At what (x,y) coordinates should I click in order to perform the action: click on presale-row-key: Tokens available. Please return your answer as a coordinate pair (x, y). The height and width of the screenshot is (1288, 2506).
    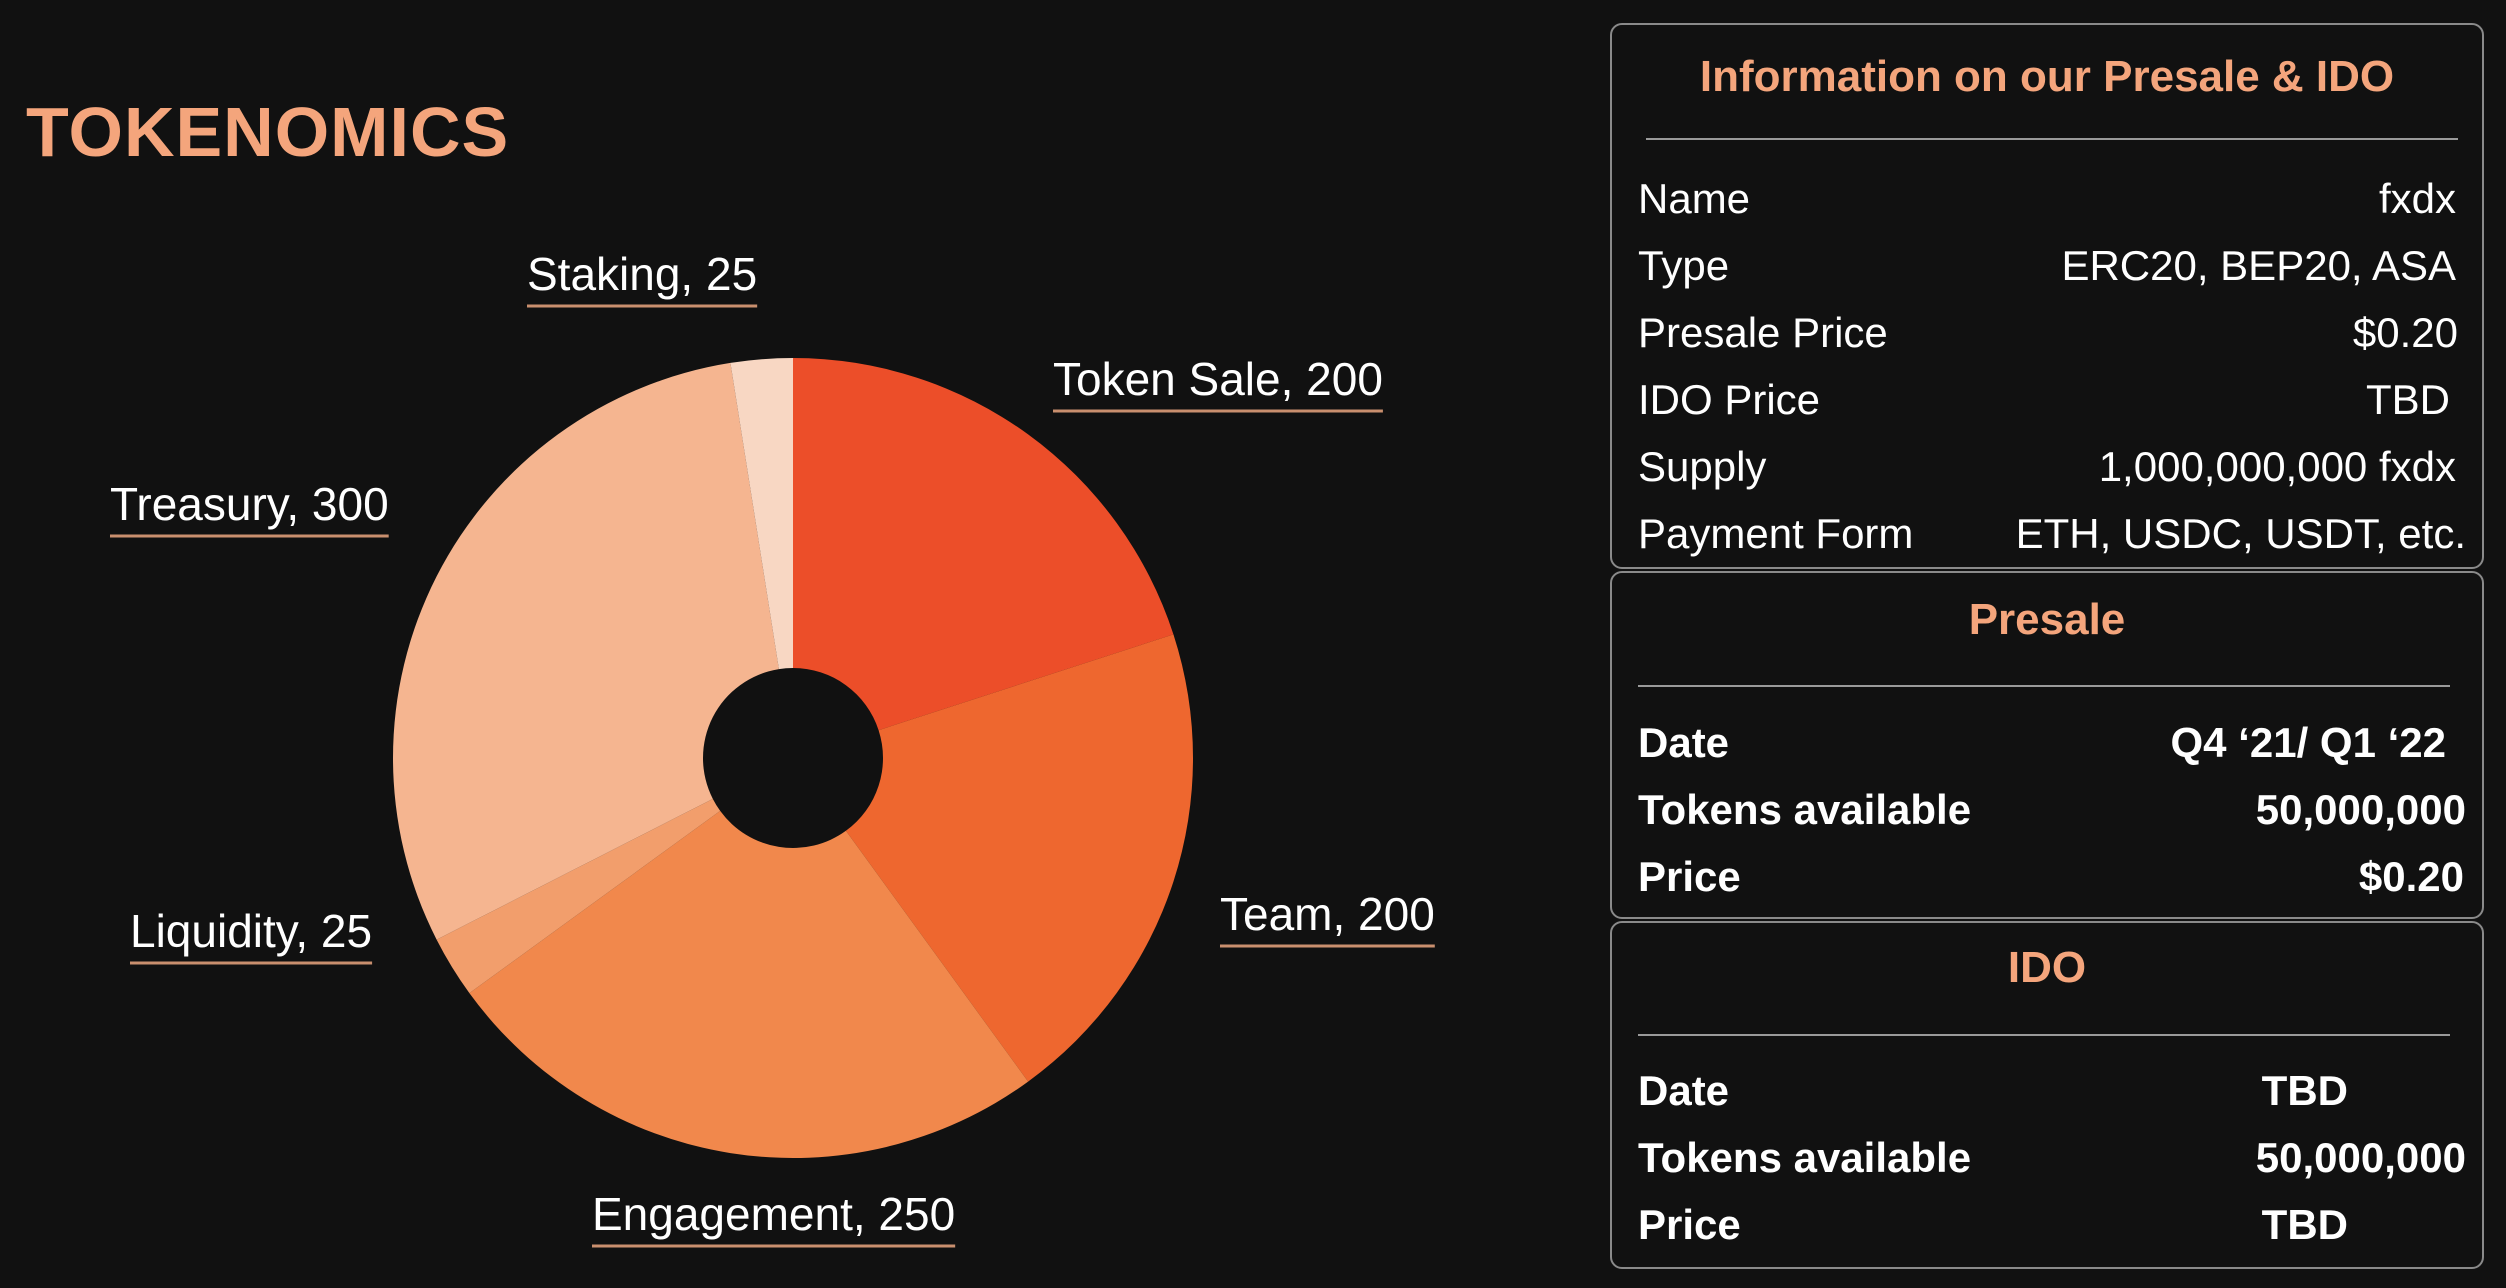
    Looking at the image, I should click on (1805, 809).